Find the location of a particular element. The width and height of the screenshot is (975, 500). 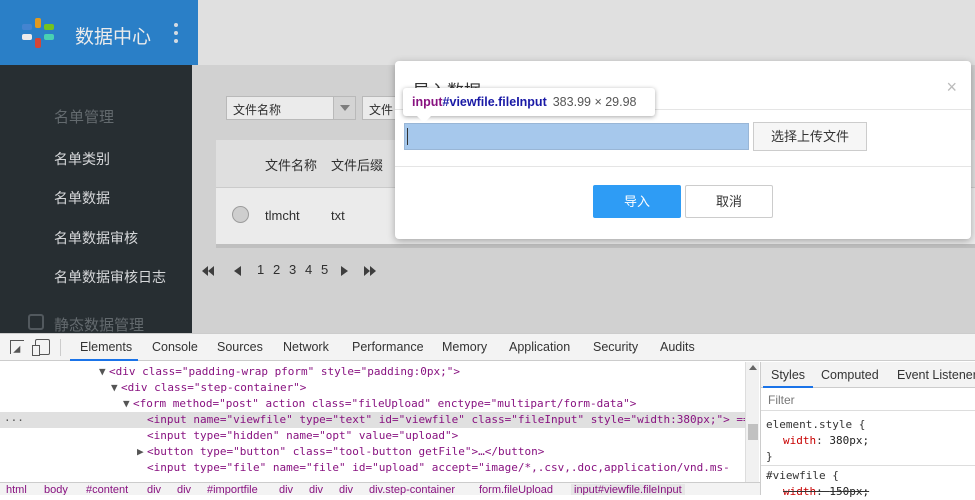

file-path-input is located at coordinates (576, 136).